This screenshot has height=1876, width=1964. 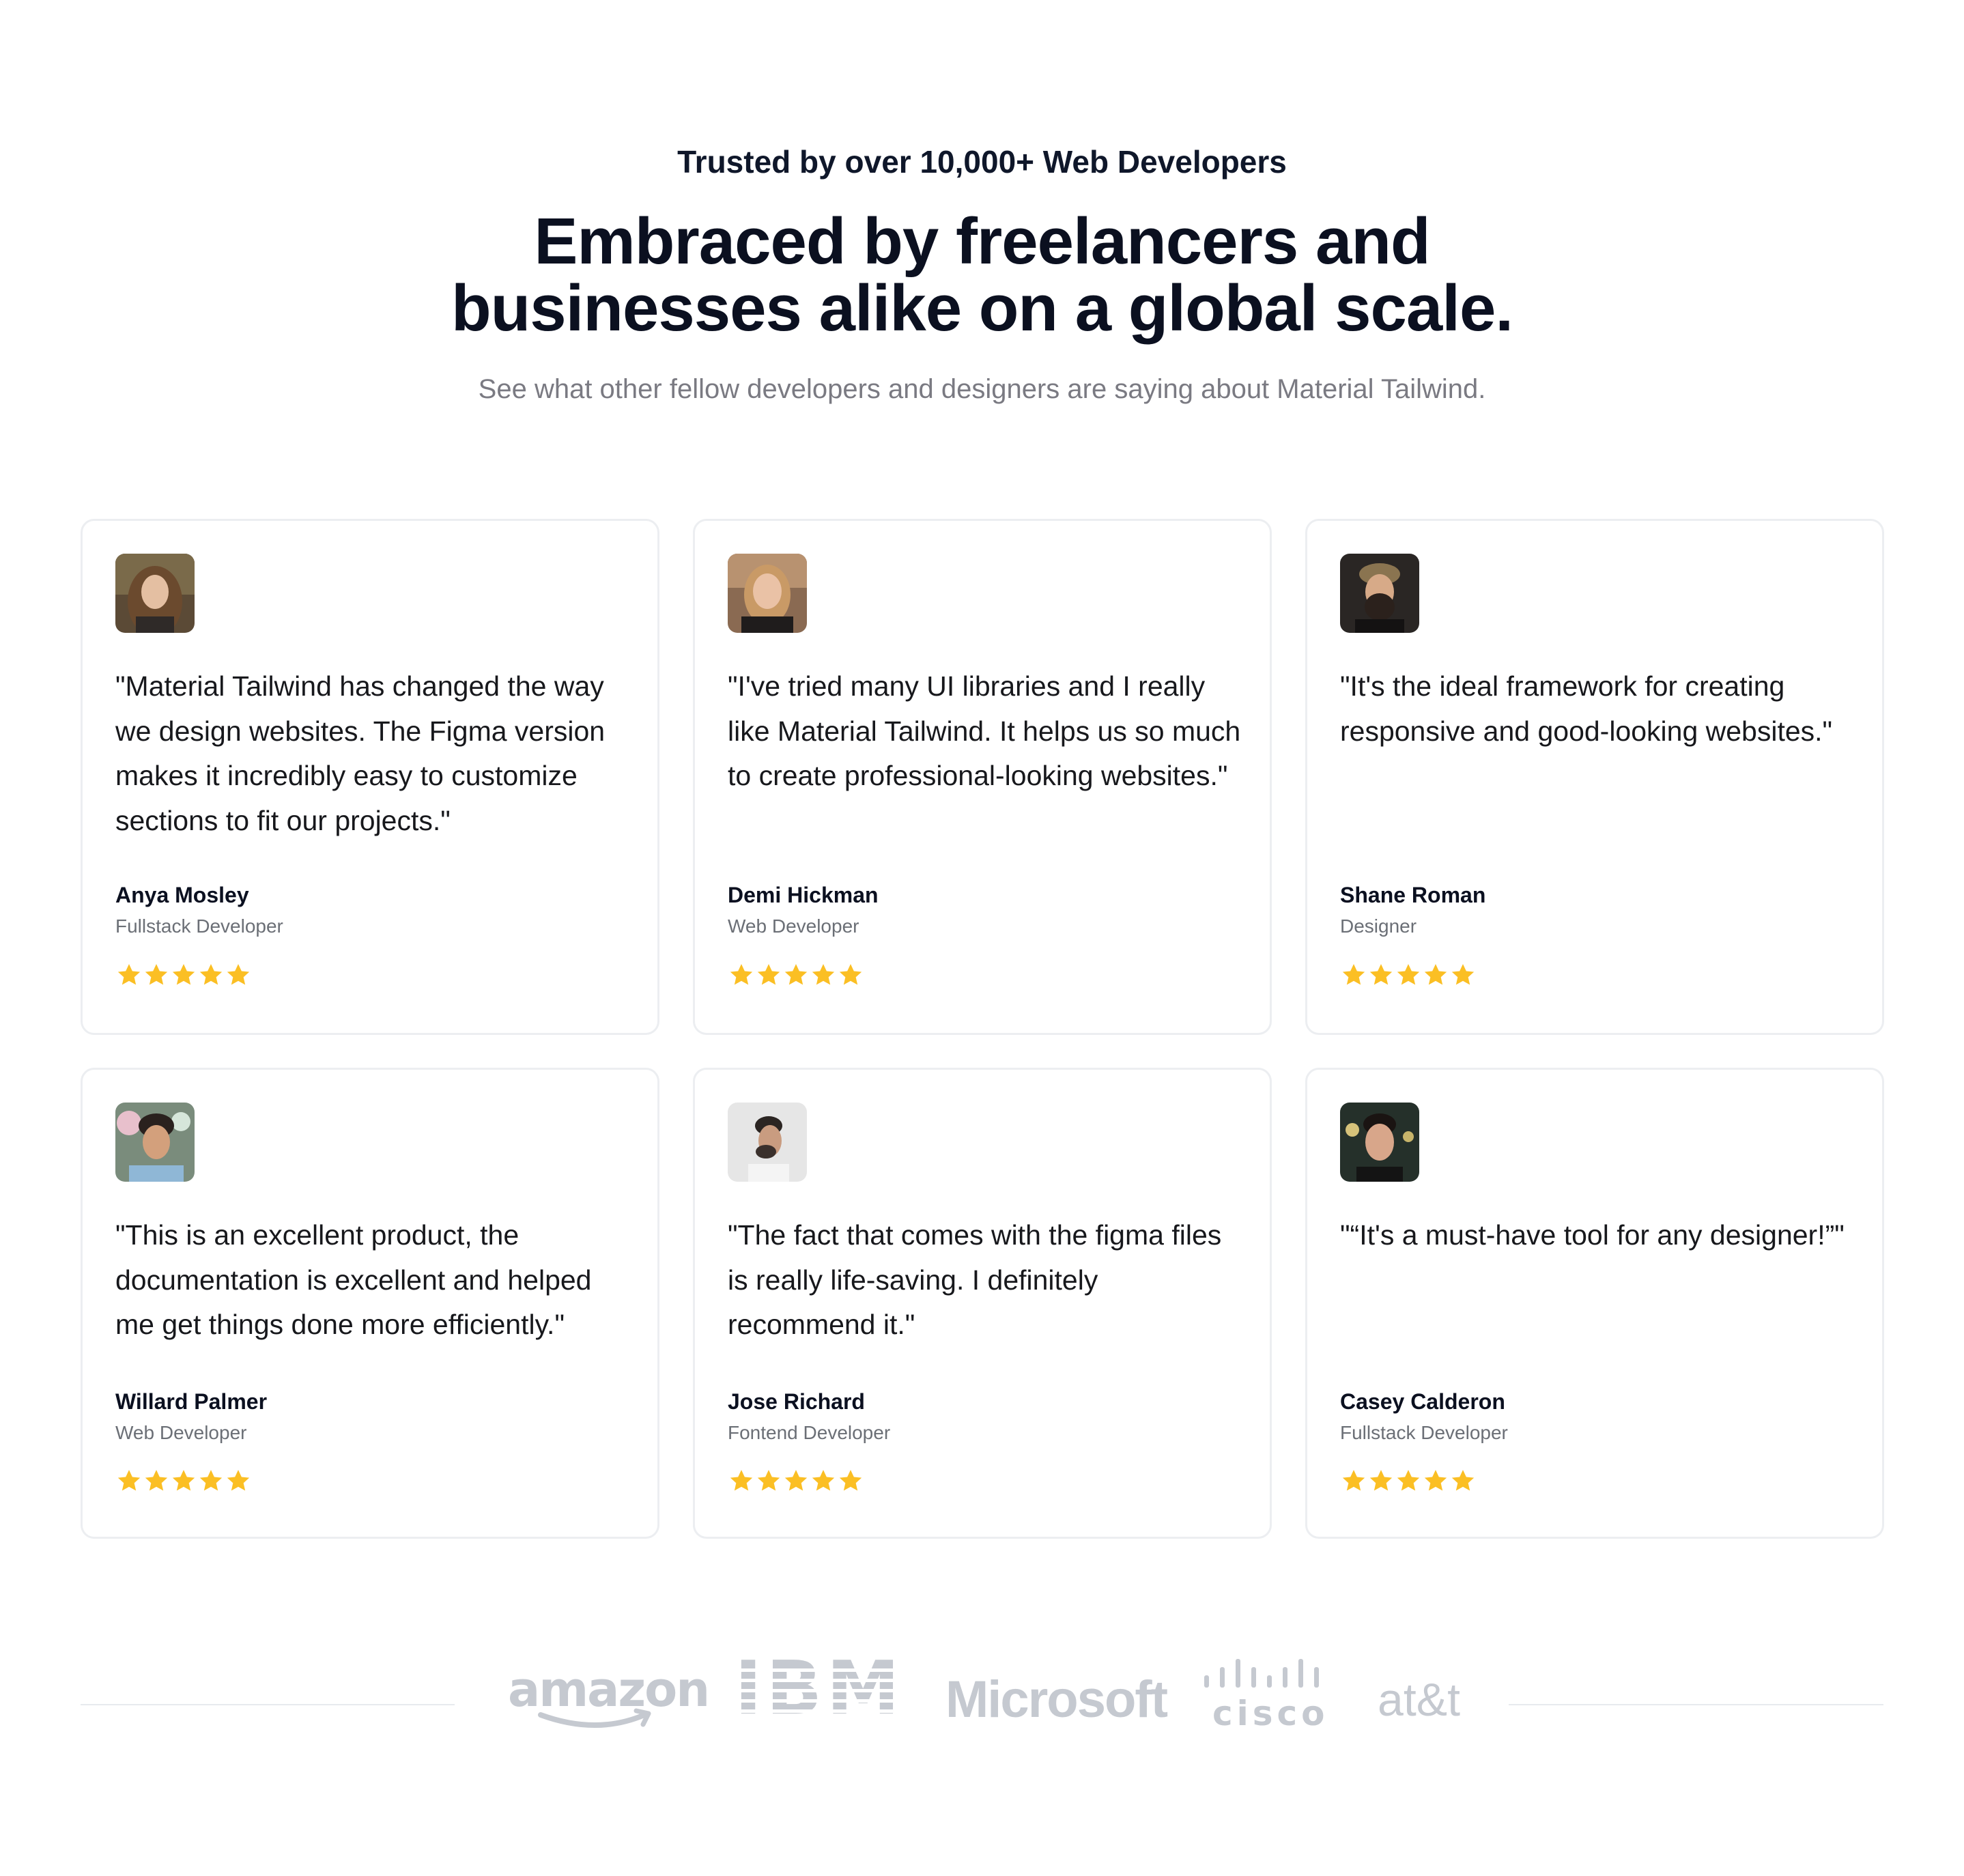 What do you see at coordinates (982, 308) in the screenshot?
I see `headline-line-2: businesses alike on a global scale.` at bounding box center [982, 308].